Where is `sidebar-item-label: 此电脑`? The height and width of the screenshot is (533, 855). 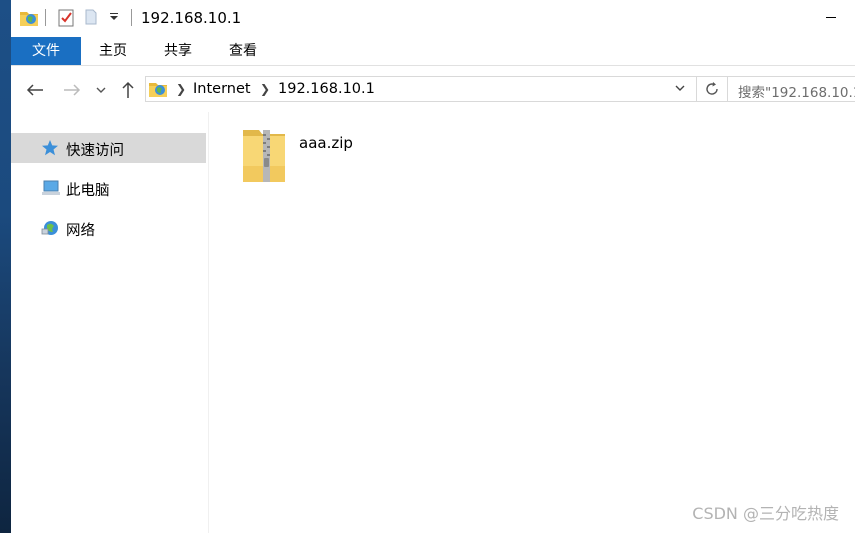
sidebar-item-label: 此电脑 is located at coordinates (88, 191).